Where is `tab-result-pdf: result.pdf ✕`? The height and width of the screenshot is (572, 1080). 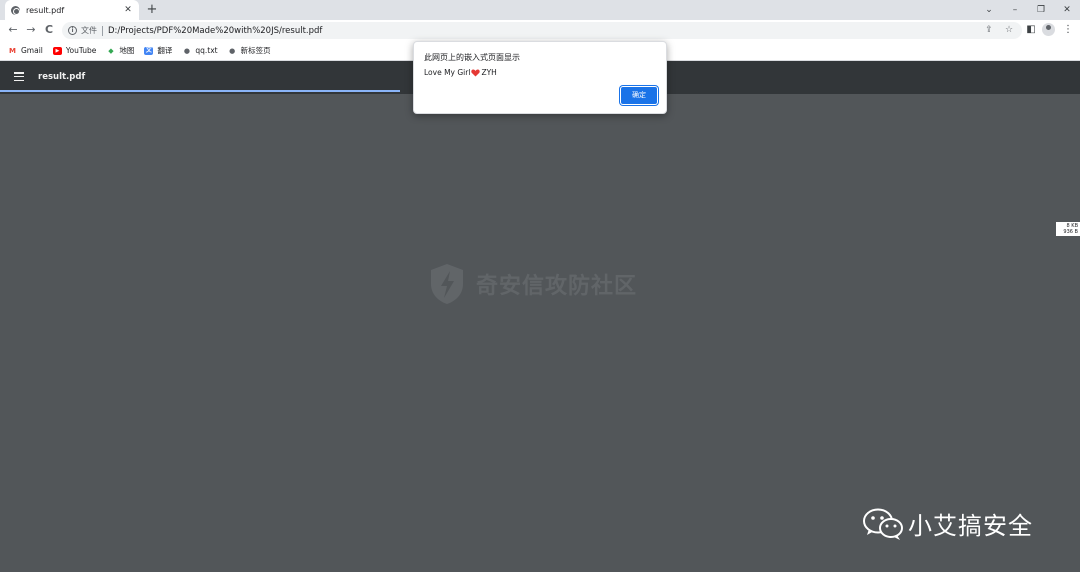
tab-result-pdf: result.pdf ✕ is located at coordinates (72, 10).